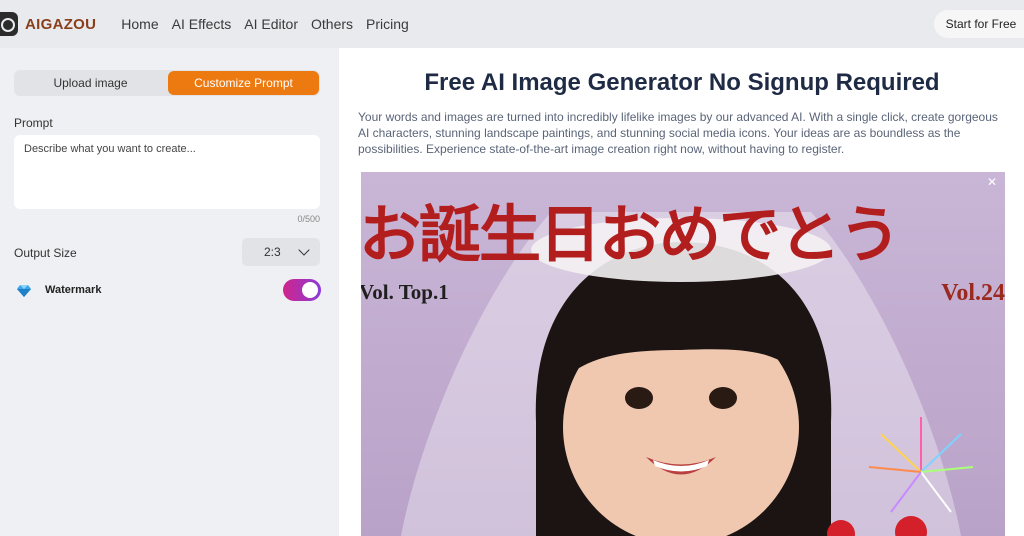 The image size is (1024, 536). Describe the element at coordinates (33, 123) in the screenshot. I see `prompt-label: Prompt` at that location.